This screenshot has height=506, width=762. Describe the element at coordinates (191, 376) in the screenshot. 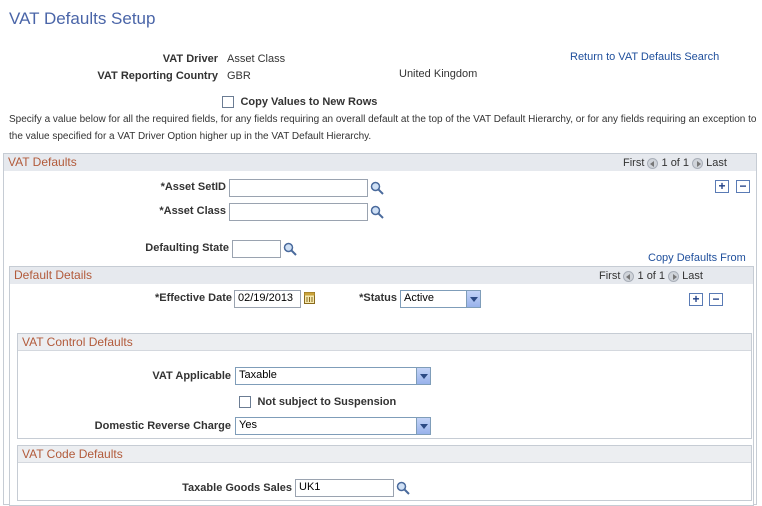

I see `vat-applicable-label: VAT Applicable` at that location.